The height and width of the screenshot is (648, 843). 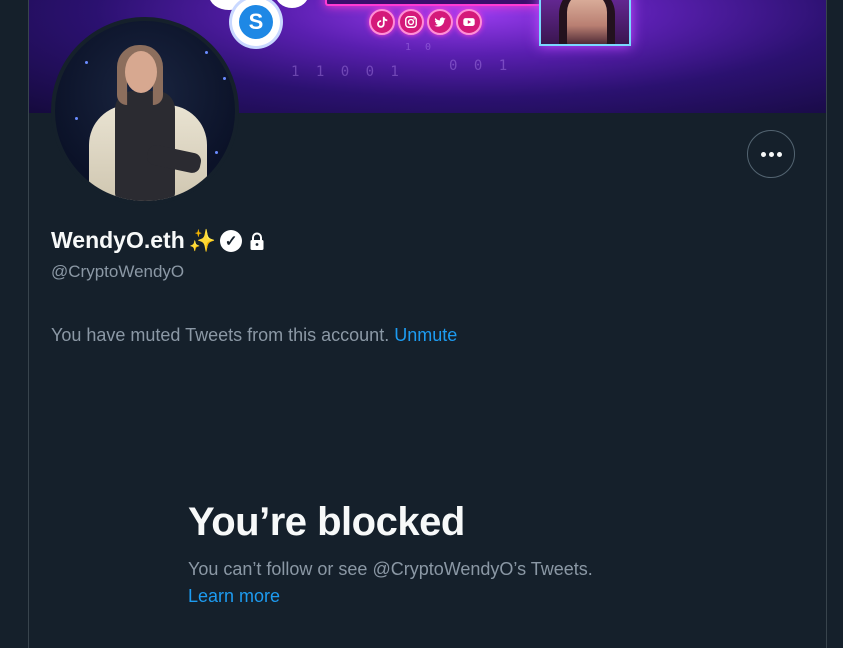 I want to click on muted-message: You have muted Tweets from this account., so click(x=223, y=335).